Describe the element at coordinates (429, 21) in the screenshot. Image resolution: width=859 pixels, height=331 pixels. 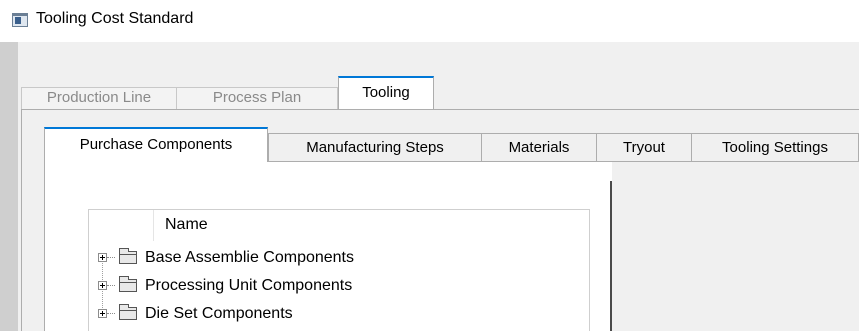
I see `title-bar: Tooling Cost Standard` at that location.